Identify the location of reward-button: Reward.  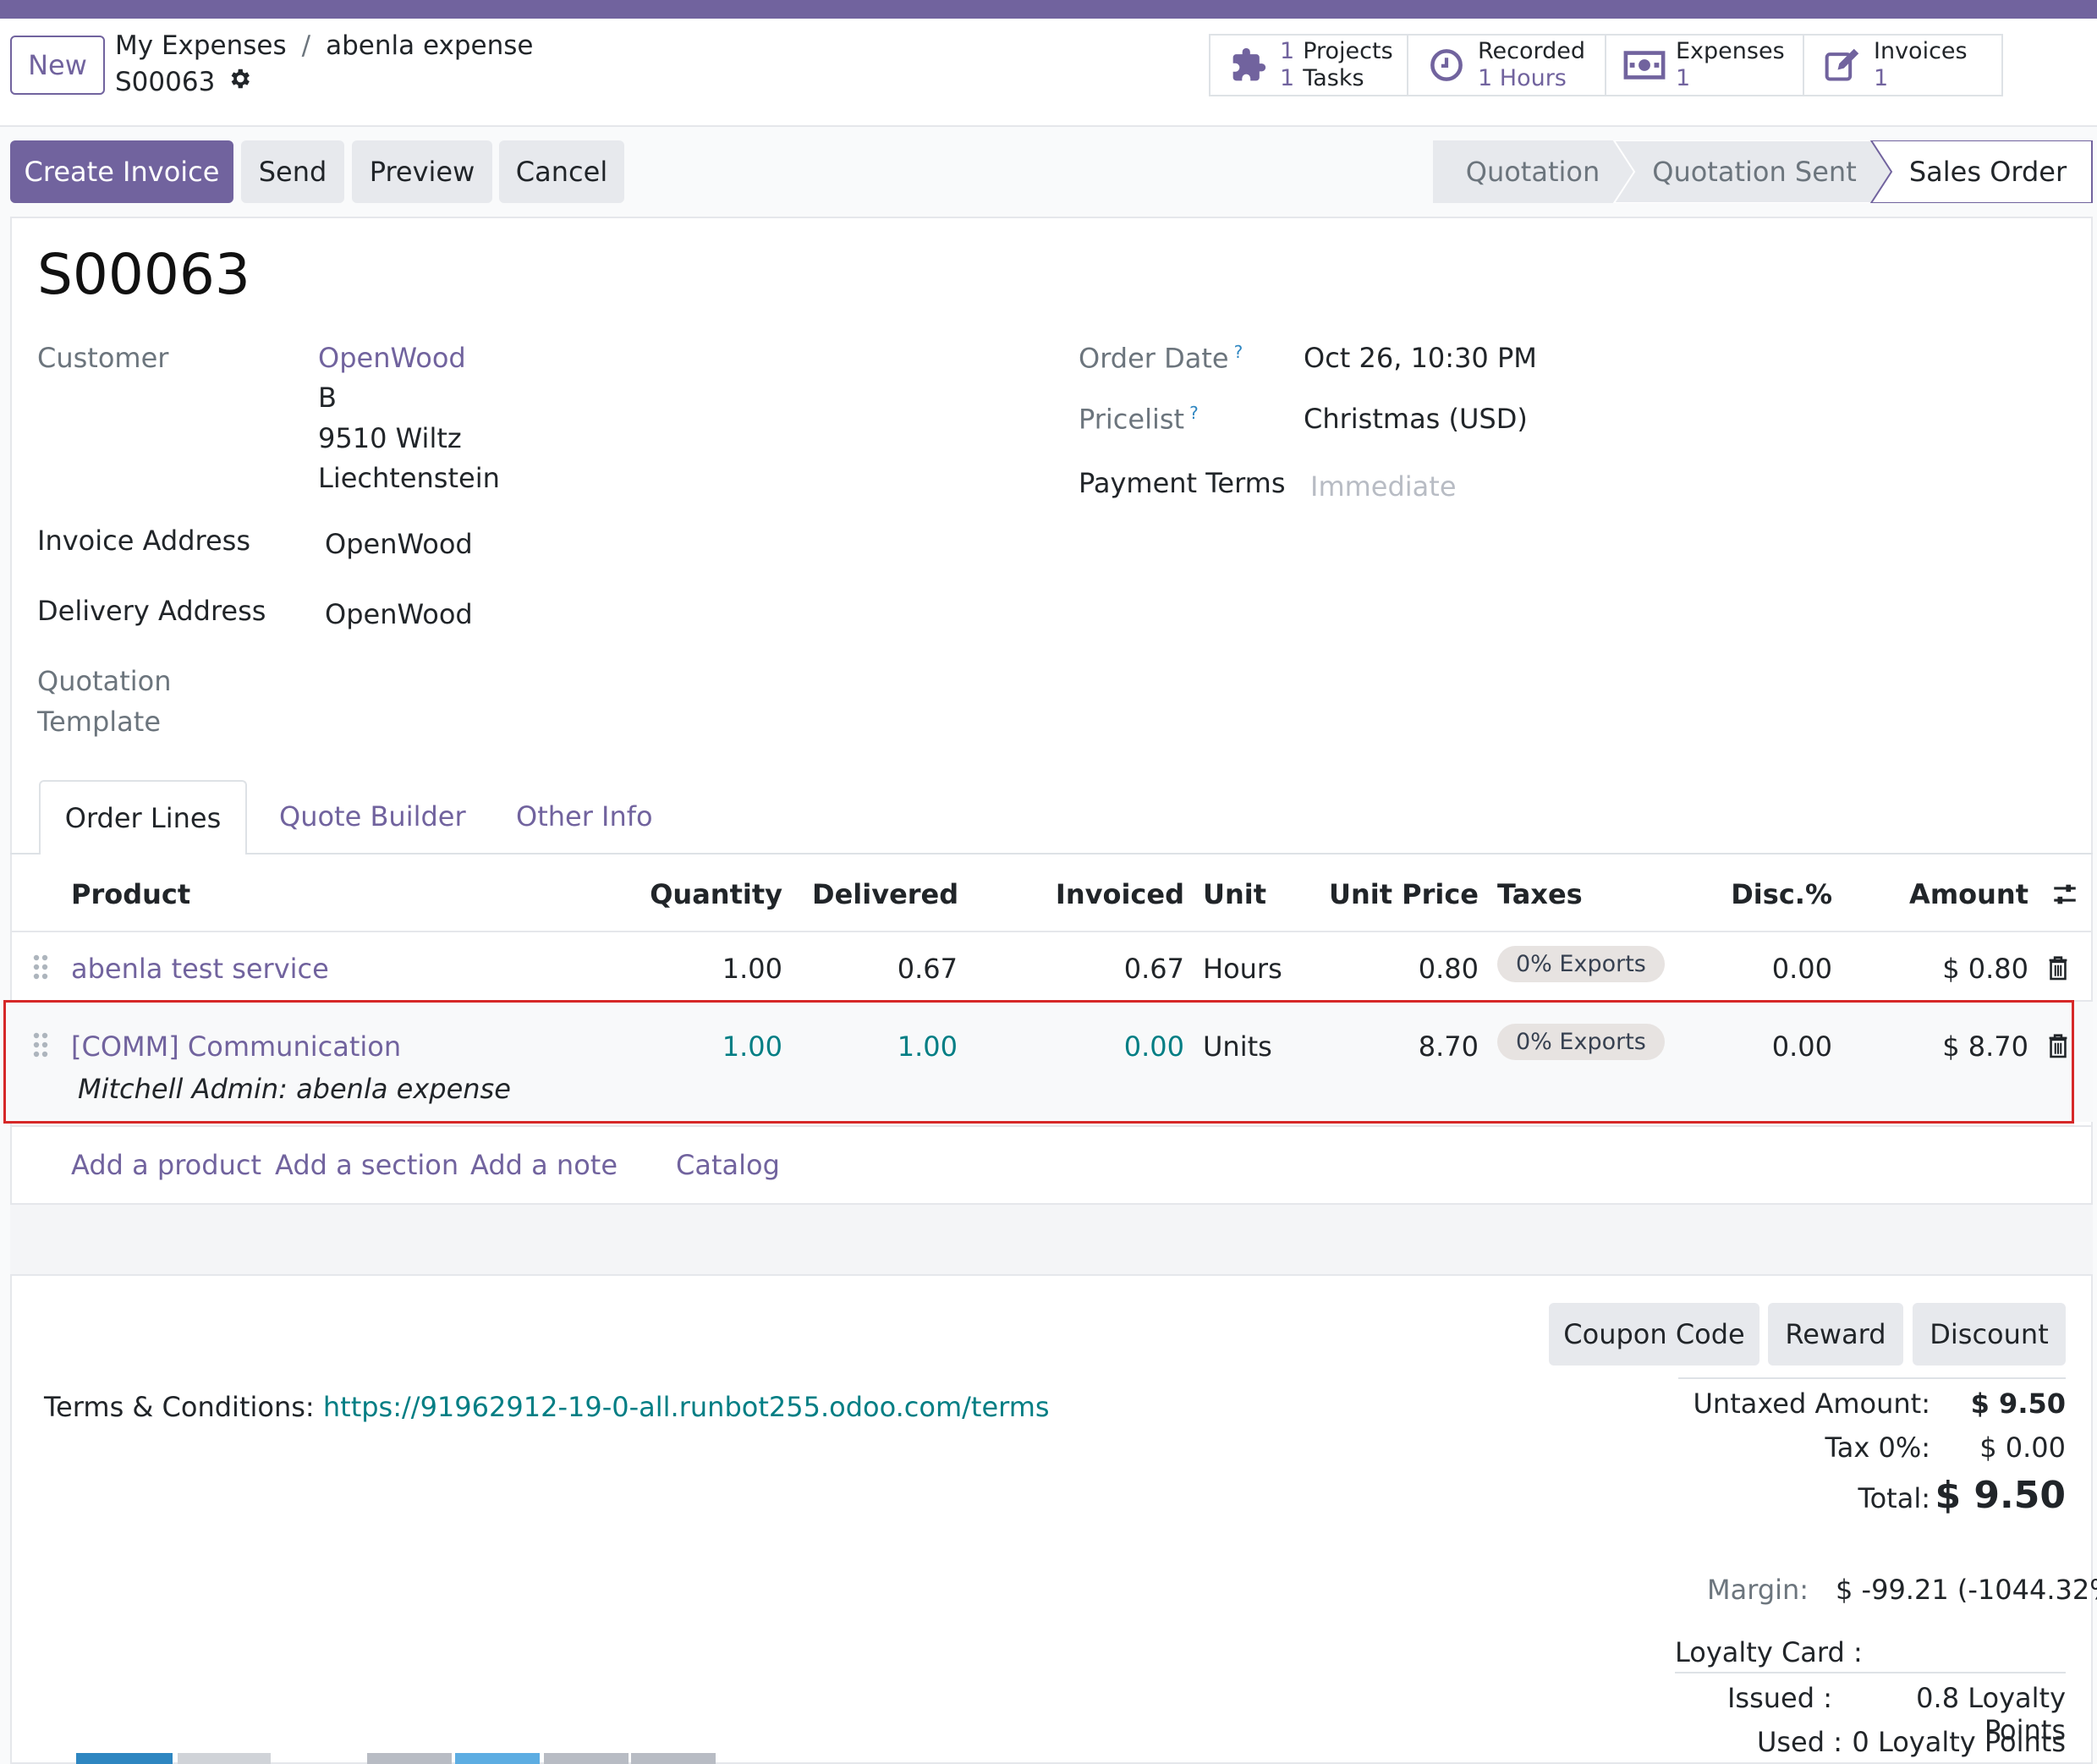
(1835, 1334).